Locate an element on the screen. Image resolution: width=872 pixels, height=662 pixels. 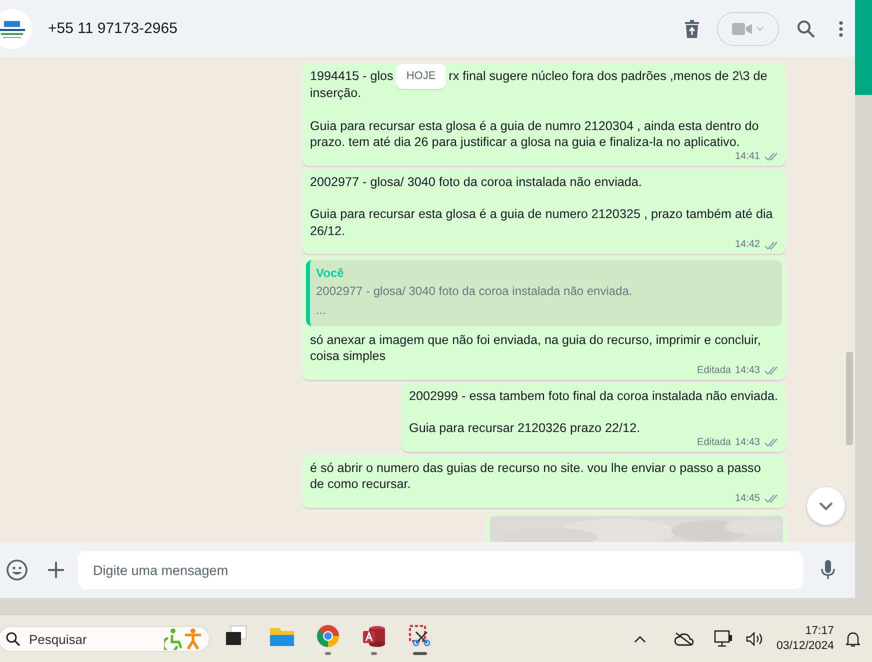
chevron-up-icon is located at coordinates (640, 639).